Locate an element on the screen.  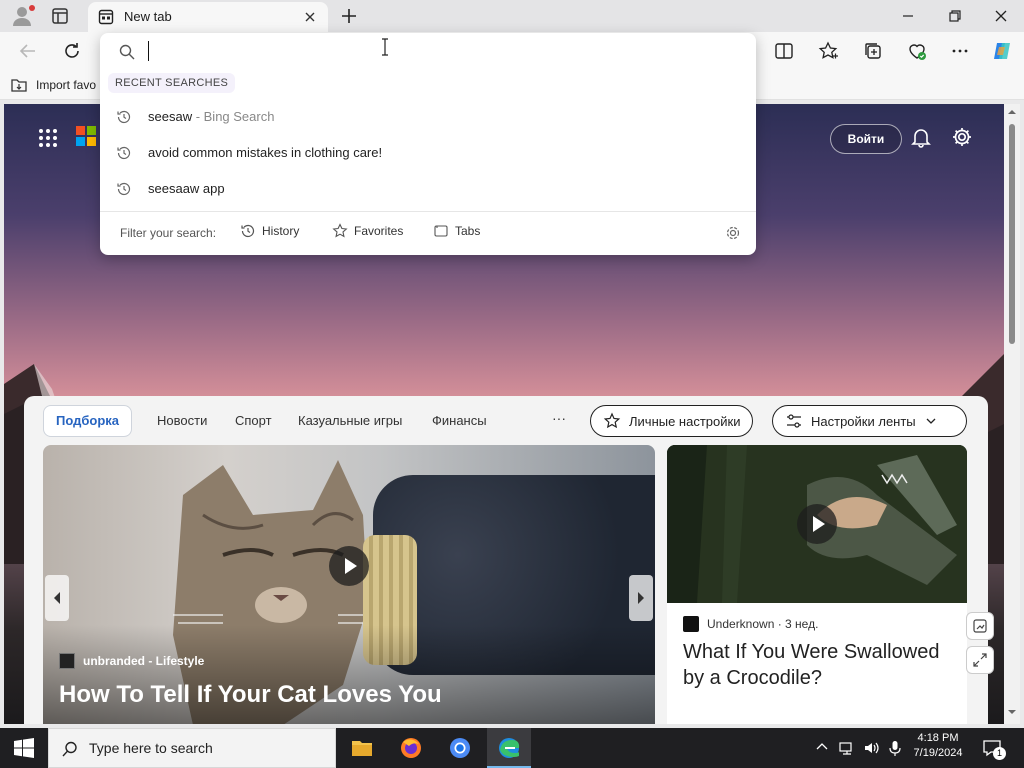
scroll-up-icon is located at coordinates (1012, 112).